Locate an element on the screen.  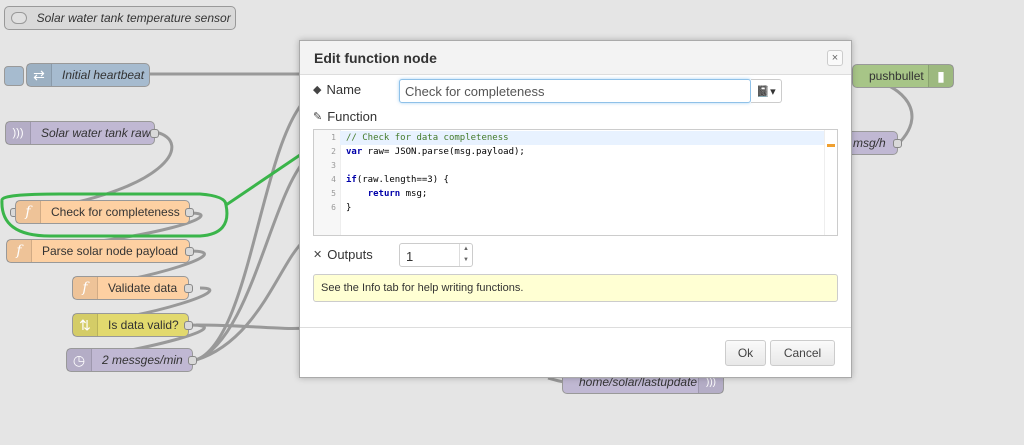
node-label: 2 messges/min is located at coordinates (142, 360).